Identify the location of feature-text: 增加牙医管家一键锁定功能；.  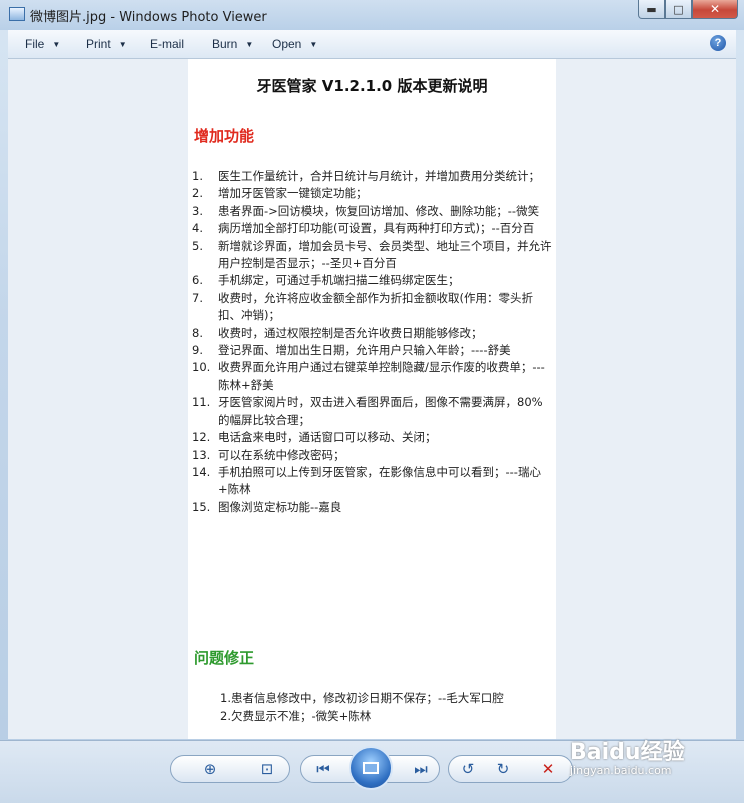
(293, 193).